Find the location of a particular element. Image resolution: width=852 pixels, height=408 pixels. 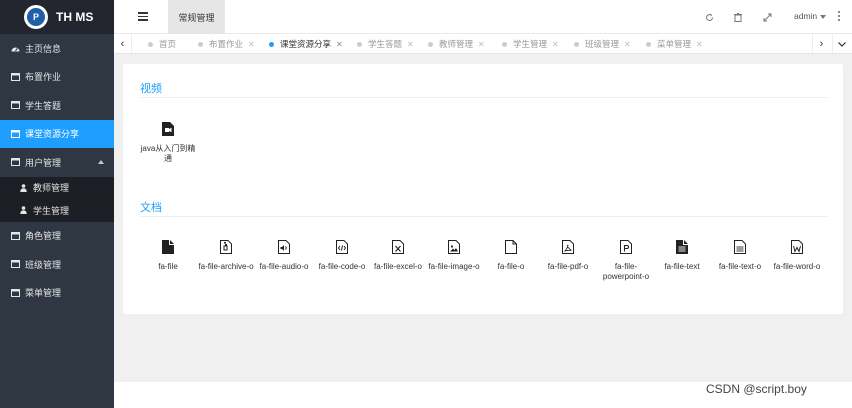

sidebar-item-label: 班级管理 is located at coordinates (43, 264).